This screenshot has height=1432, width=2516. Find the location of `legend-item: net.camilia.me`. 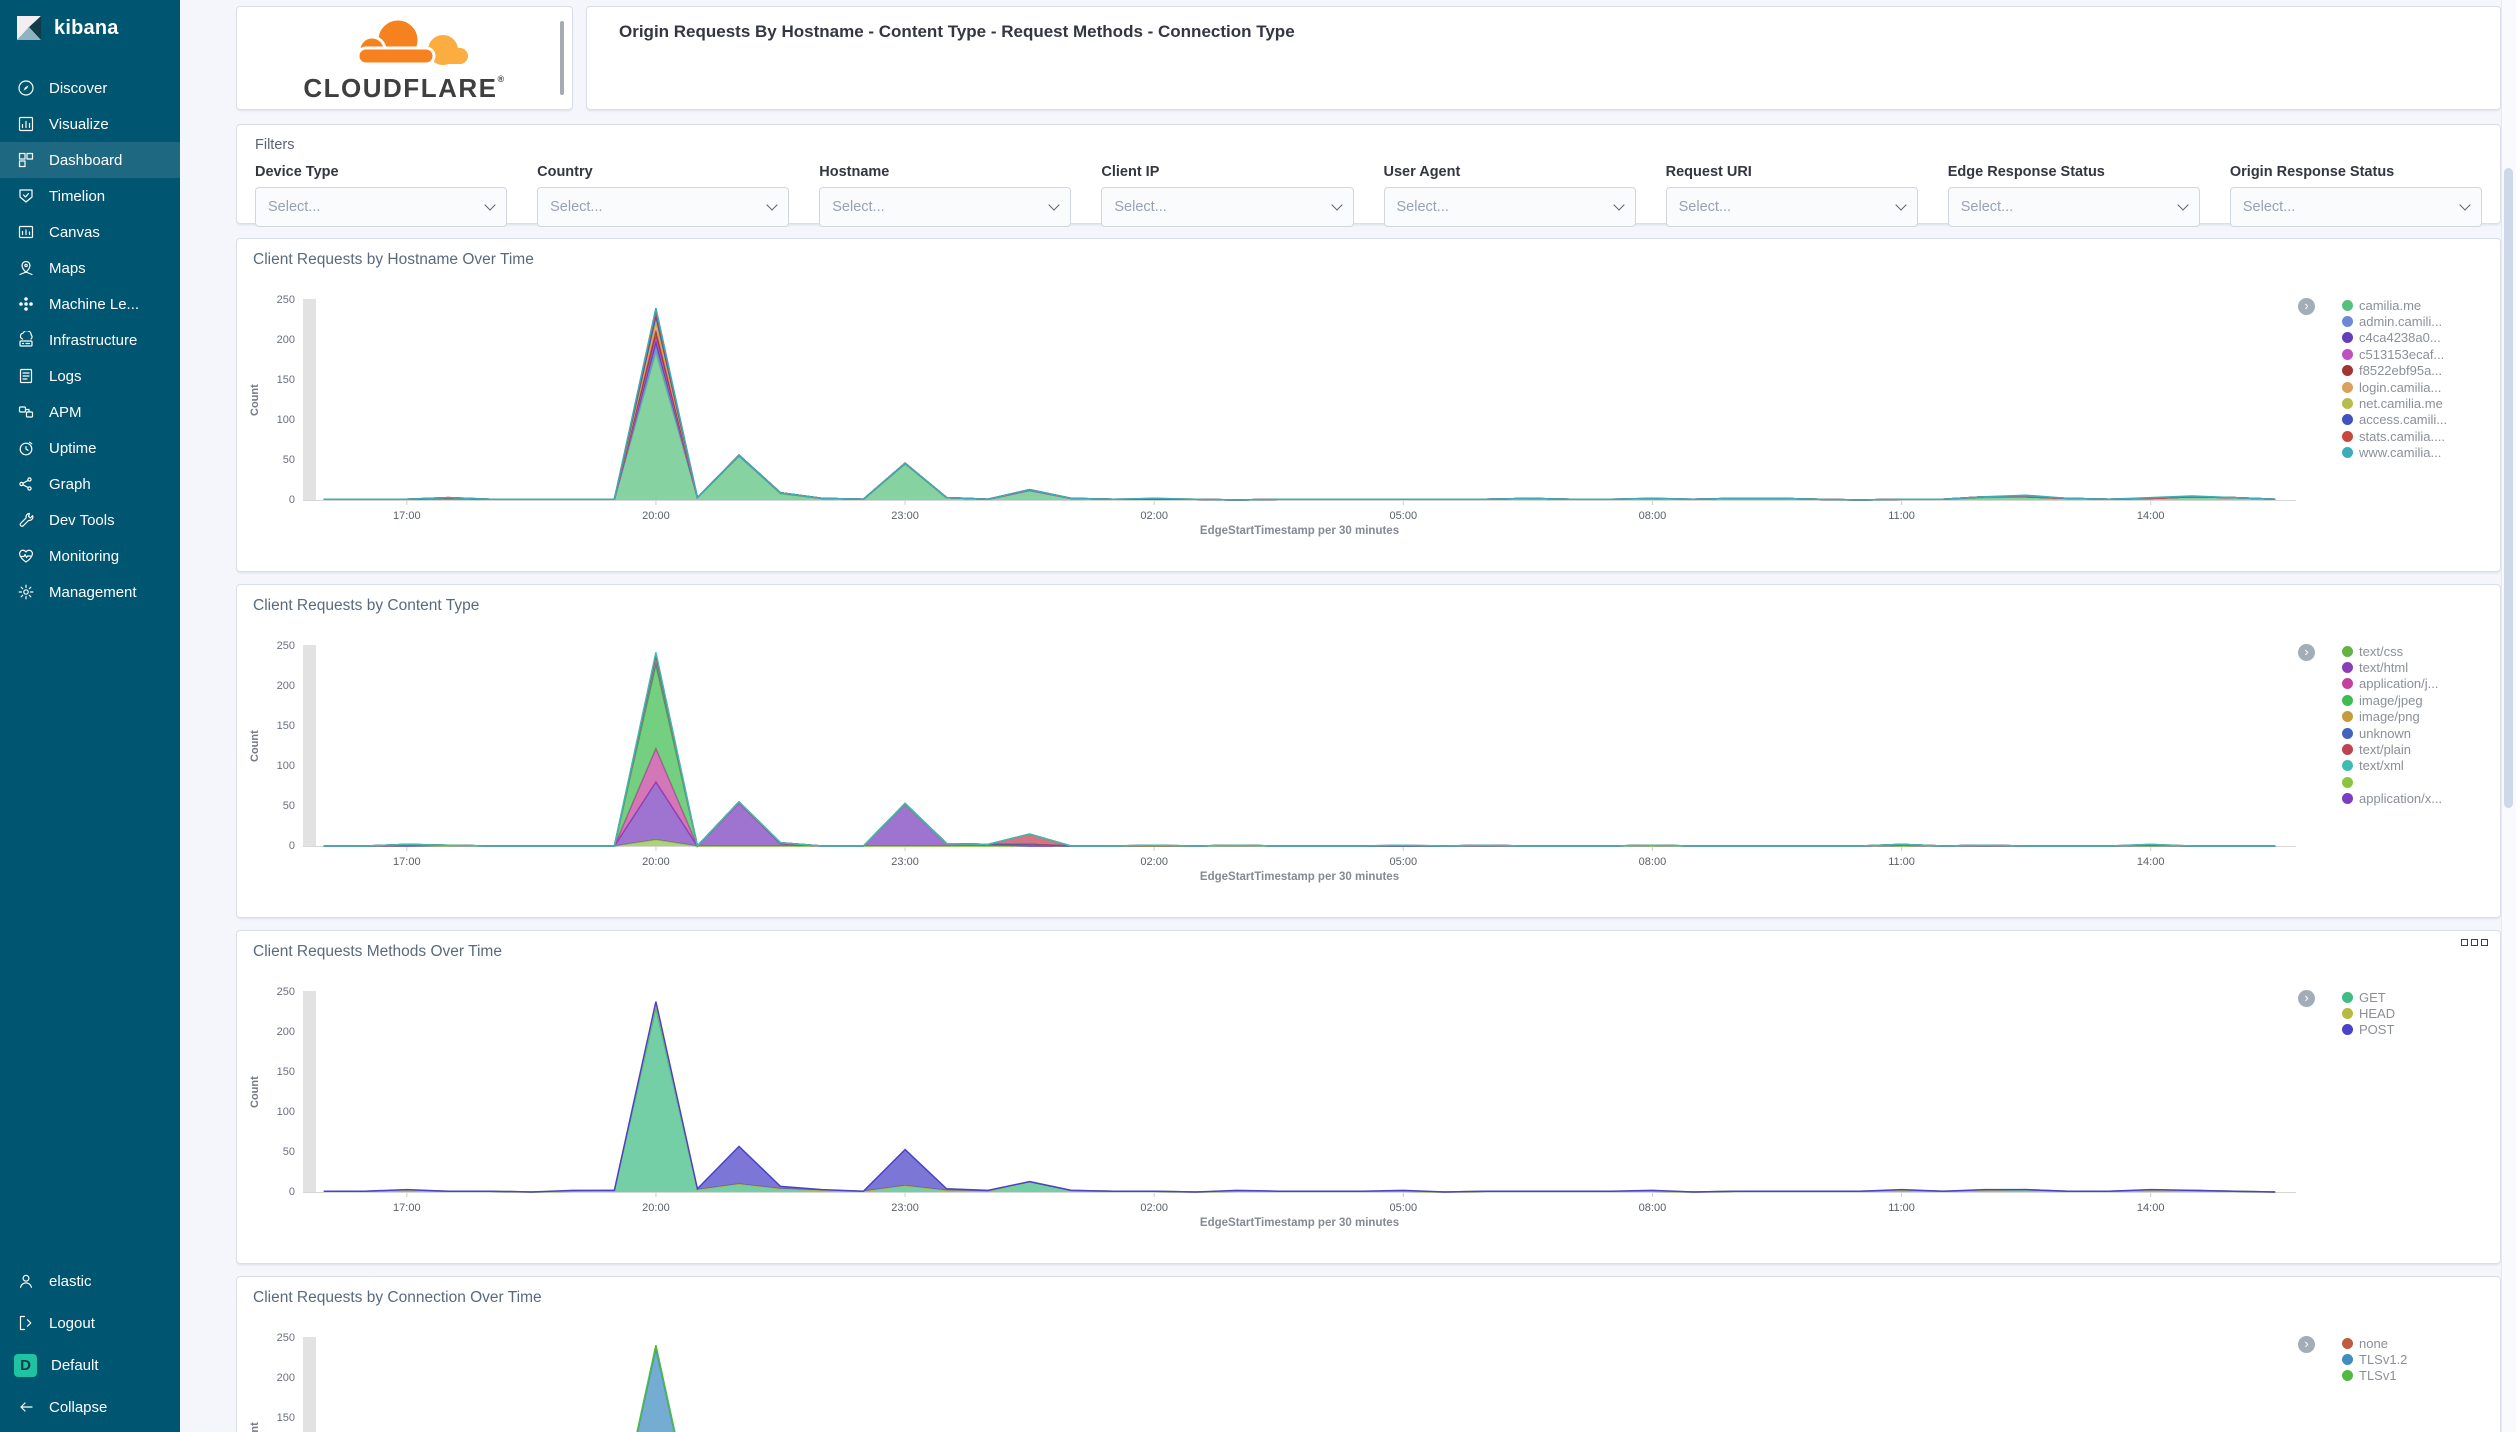

legend-item: net.camilia.me is located at coordinates (2418, 403).